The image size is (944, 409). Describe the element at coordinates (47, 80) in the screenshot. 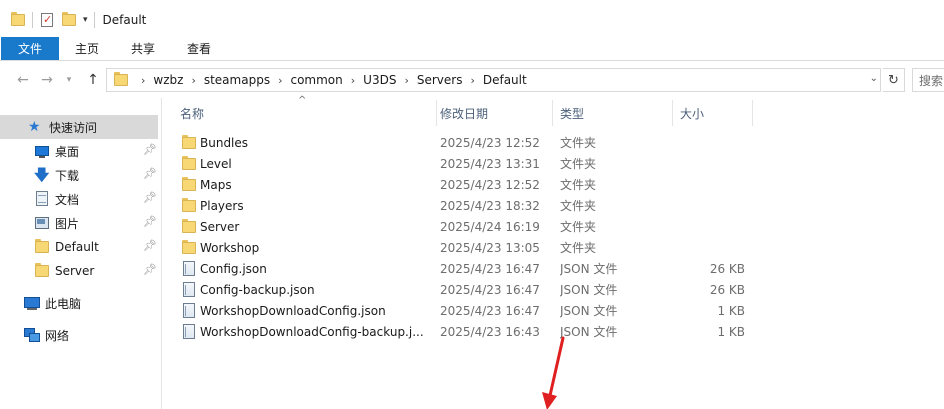

I see `forward-arrow-icon: →` at that location.